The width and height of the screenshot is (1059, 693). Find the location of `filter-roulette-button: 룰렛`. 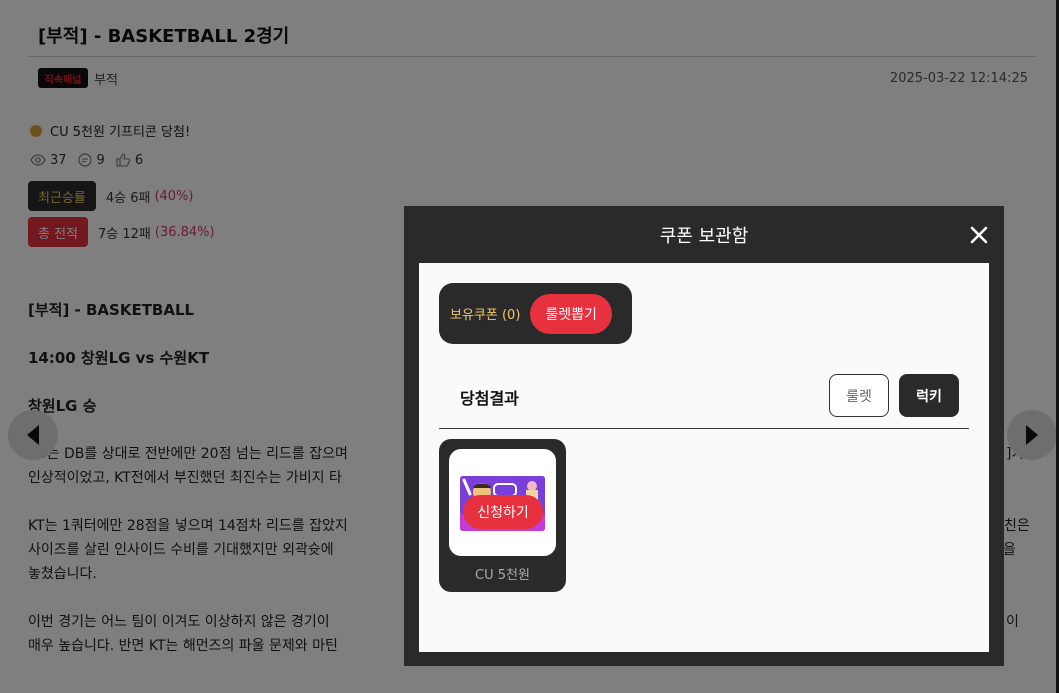

filter-roulette-button: 룰렛 is located at coordinates (859, 395).